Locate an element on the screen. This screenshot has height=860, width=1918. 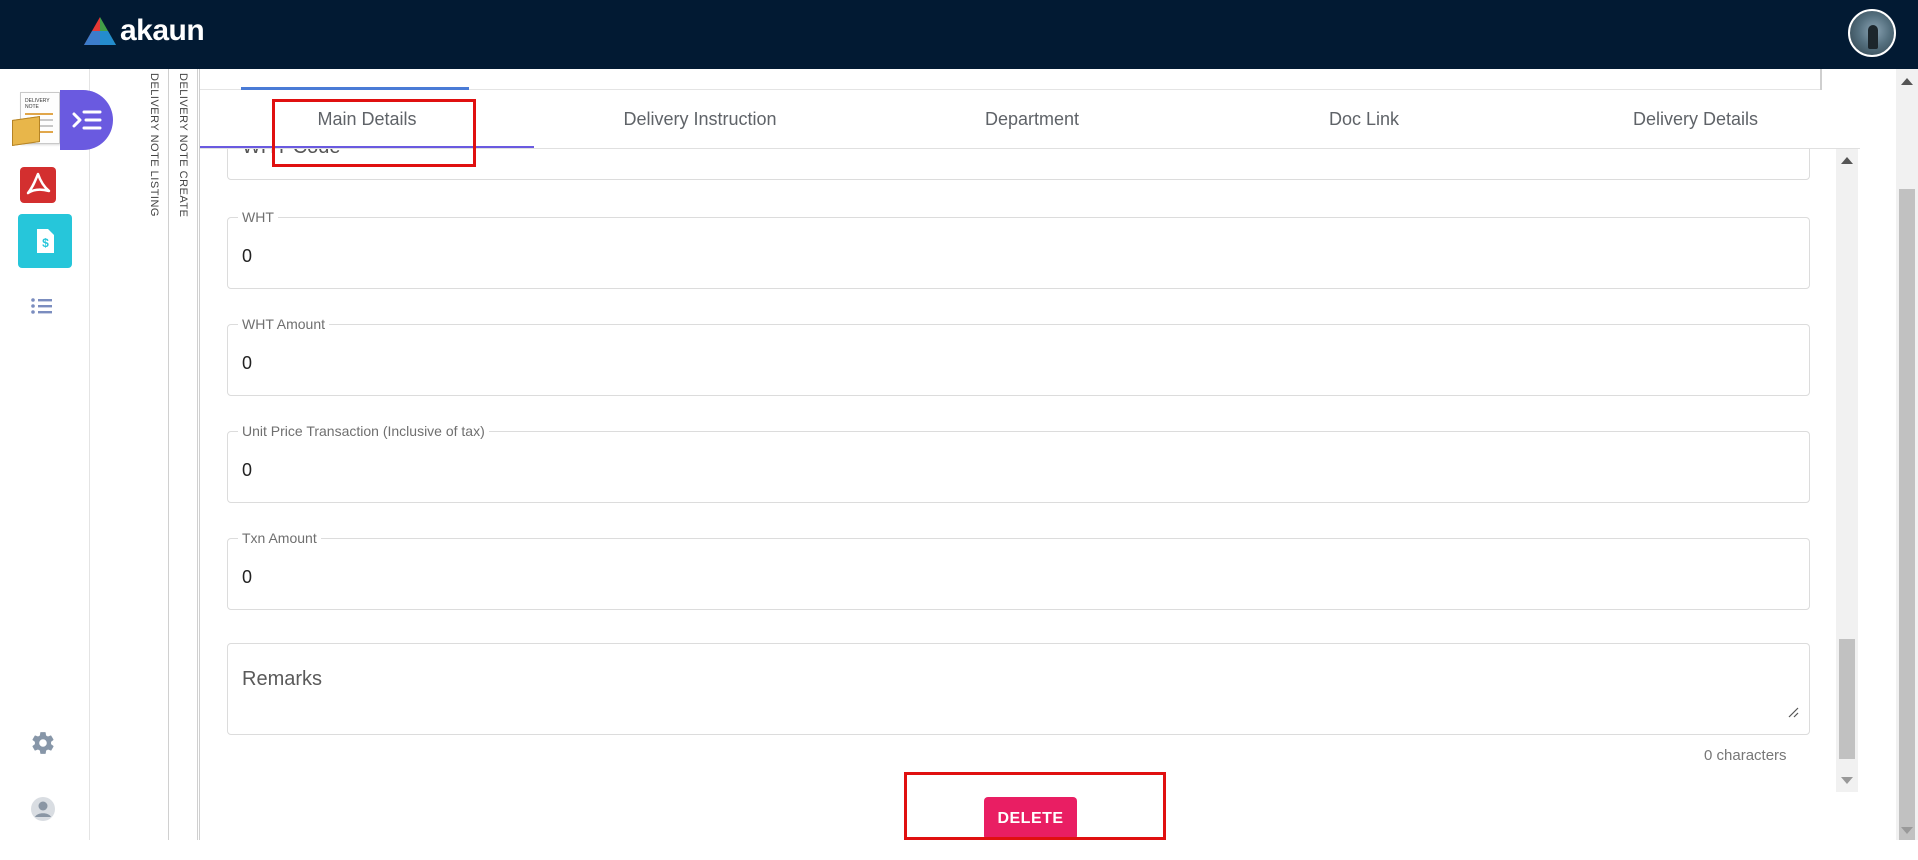
field-label: WHT is located at coordinates (258, 217).